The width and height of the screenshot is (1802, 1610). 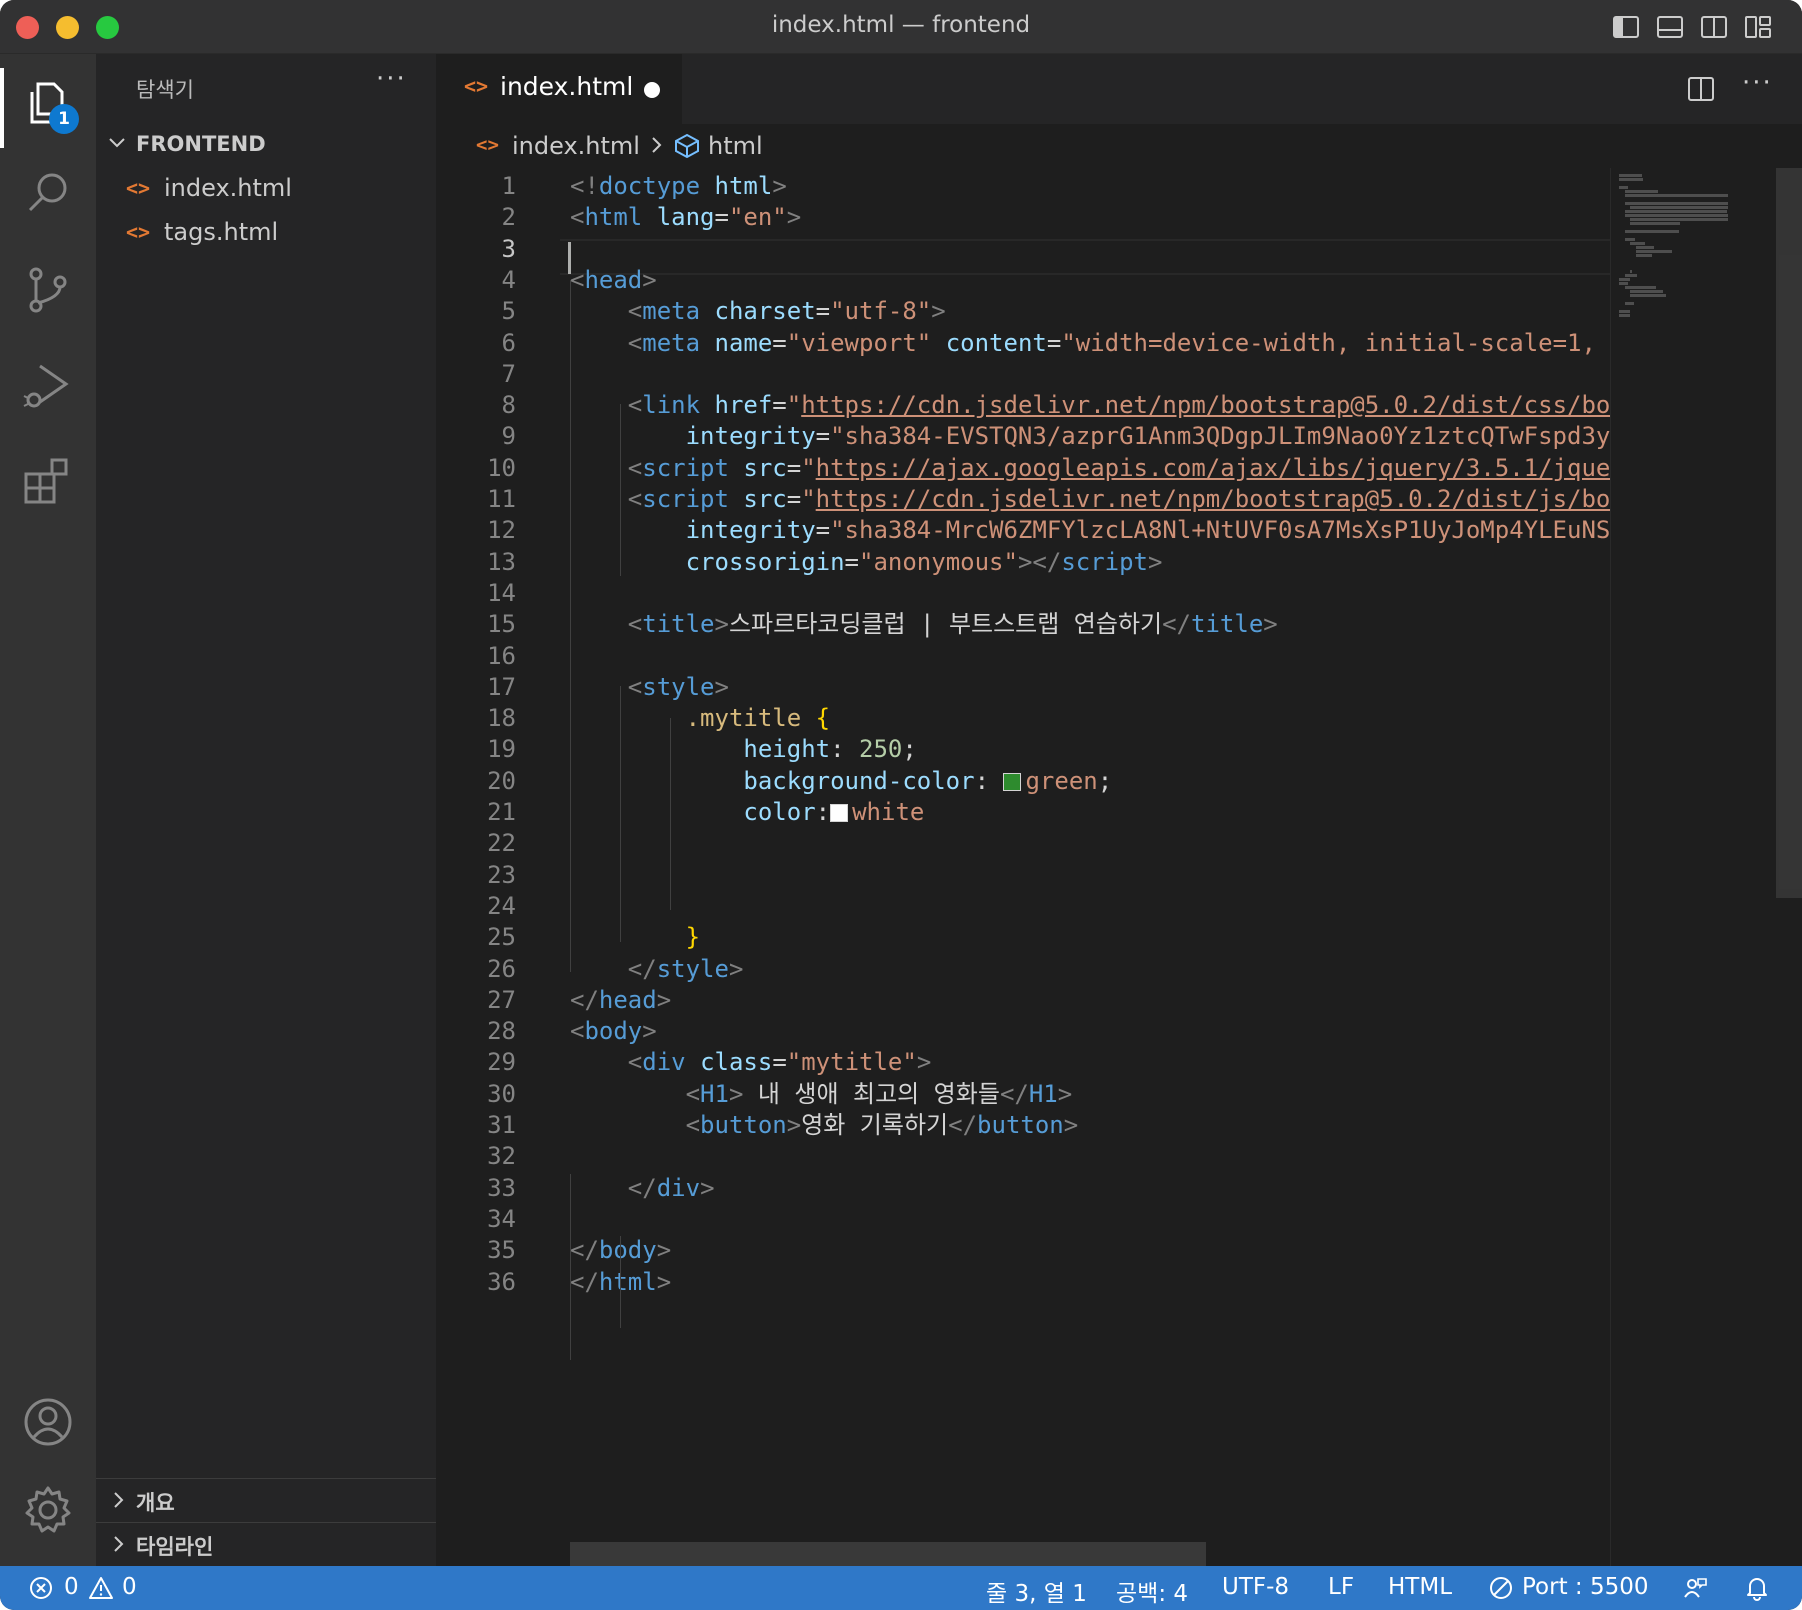 I want to click on timeline-label: 타임라인, so click(x=175, y=1547).